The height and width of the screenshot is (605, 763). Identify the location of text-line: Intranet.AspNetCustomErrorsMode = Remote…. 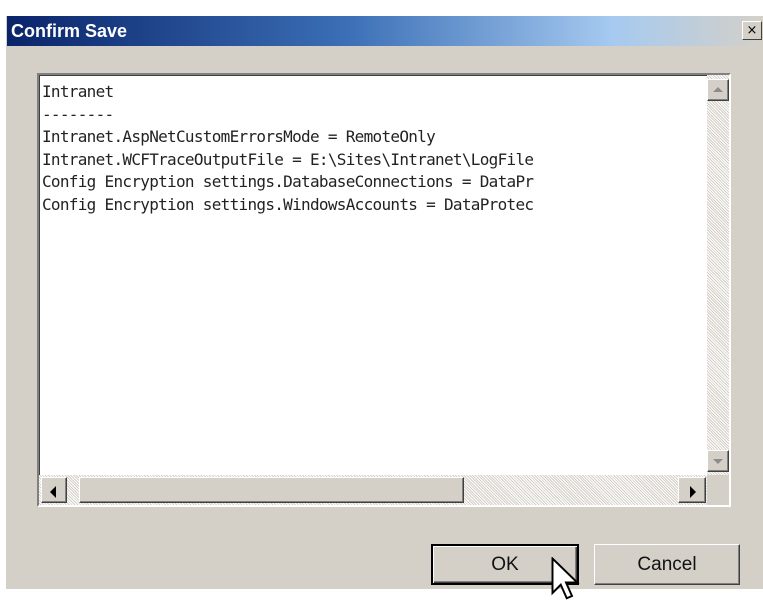
(239, 136).